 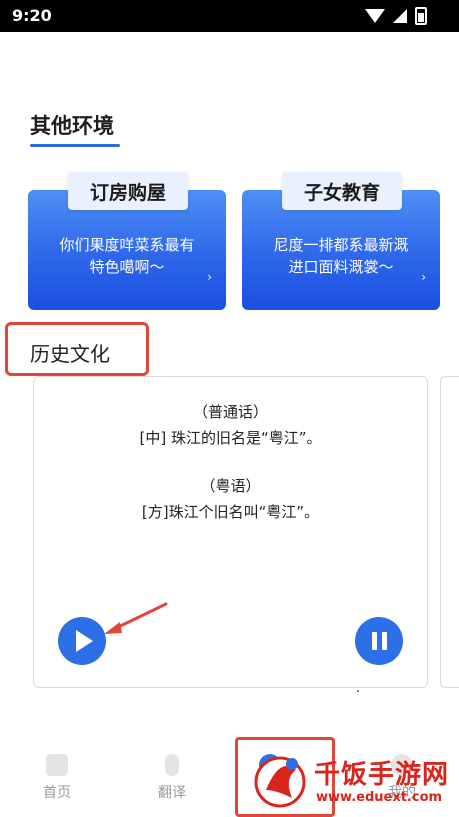 I want to click on mandarin-label: （普通话）, so click(x=230, y=412).